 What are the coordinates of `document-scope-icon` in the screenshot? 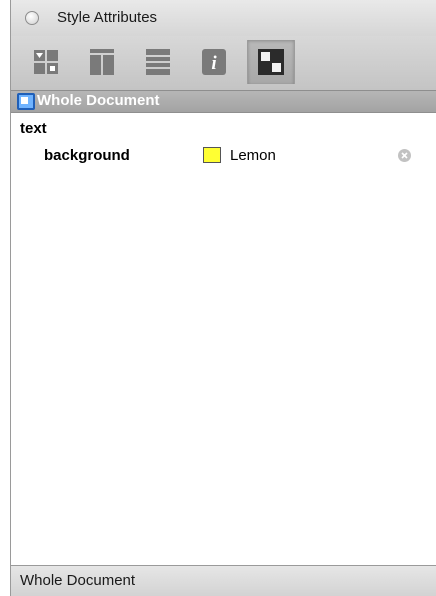 It's located at (26, 101).